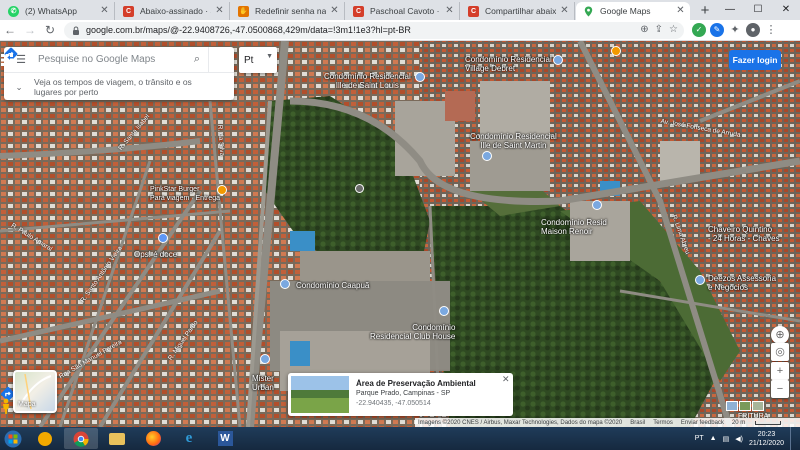 The image size is (800, 450). I want to click on tab-redefinir-senha: ✋ Redefinir senha na Chan ✕, so click(288, 11).